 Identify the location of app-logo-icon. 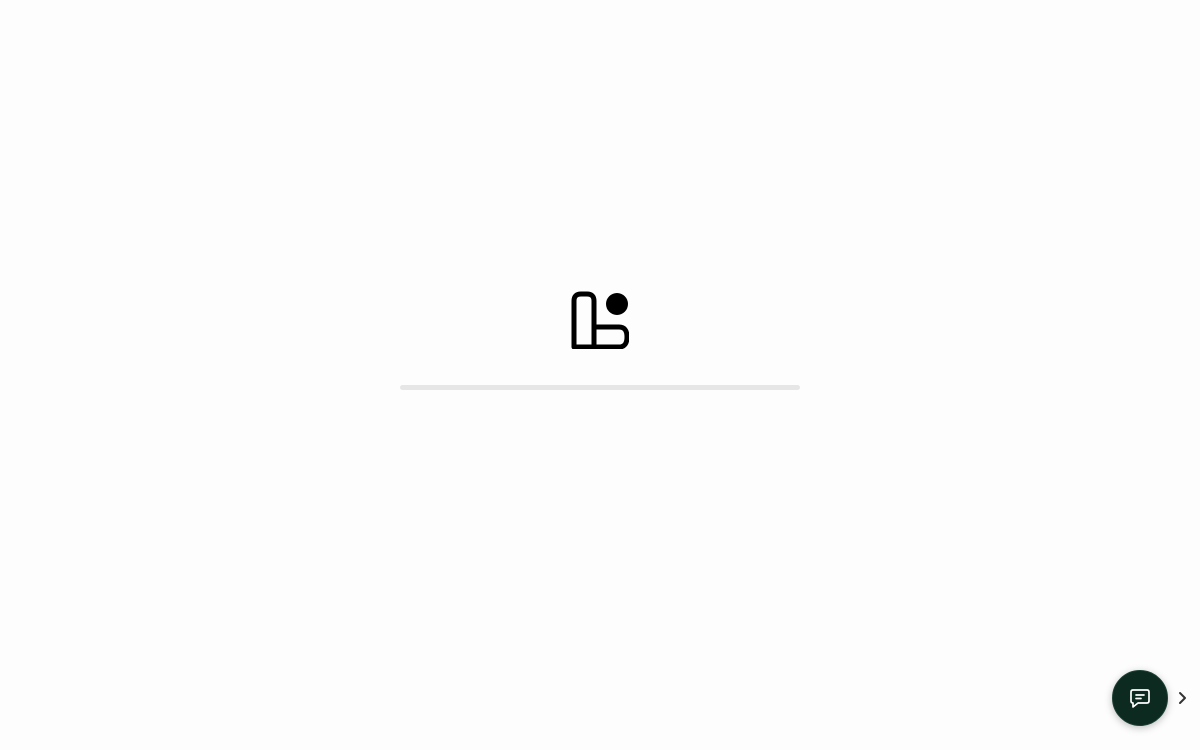
(600, 320).